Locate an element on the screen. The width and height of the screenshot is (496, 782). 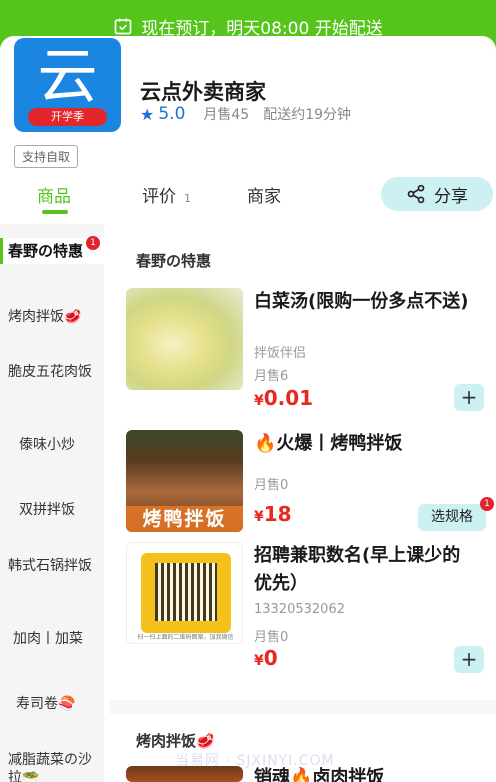
product-item: 烤鸭拌饭 🔥火爆丨烤鸭拌饭 月售0 ¥18 选规格 1 is located at coordinates (310, 485).